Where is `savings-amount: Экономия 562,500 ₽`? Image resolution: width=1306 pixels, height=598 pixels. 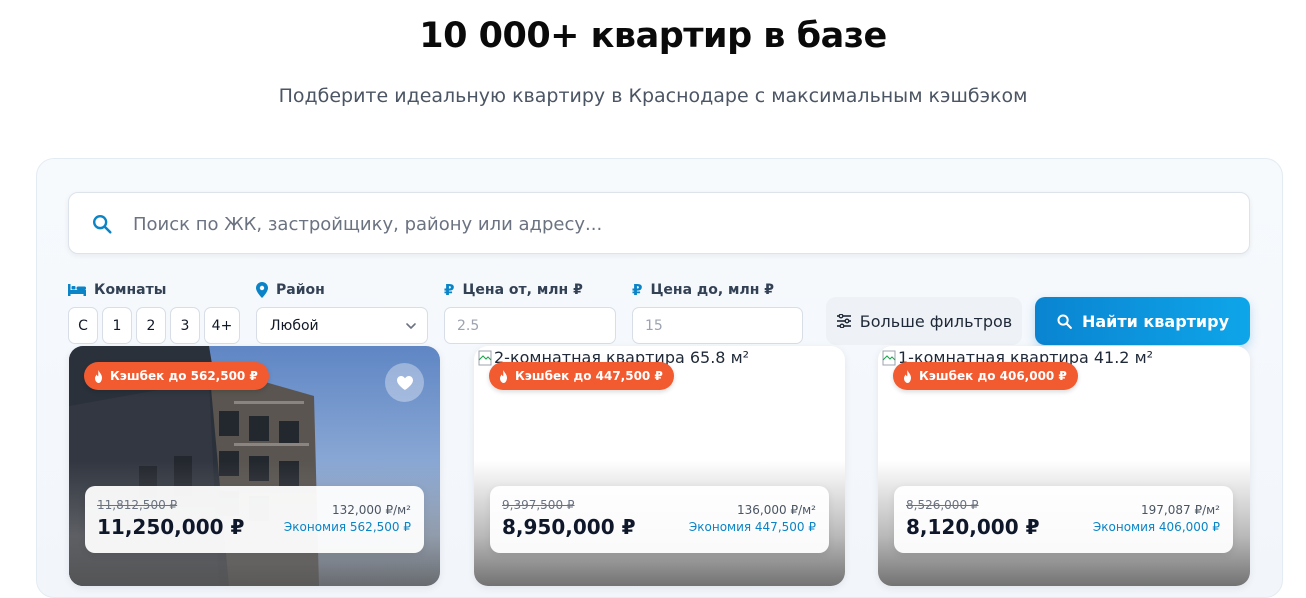
savings-amount: Экономия 562,500 ₽ is located at coordinates (347, 527).